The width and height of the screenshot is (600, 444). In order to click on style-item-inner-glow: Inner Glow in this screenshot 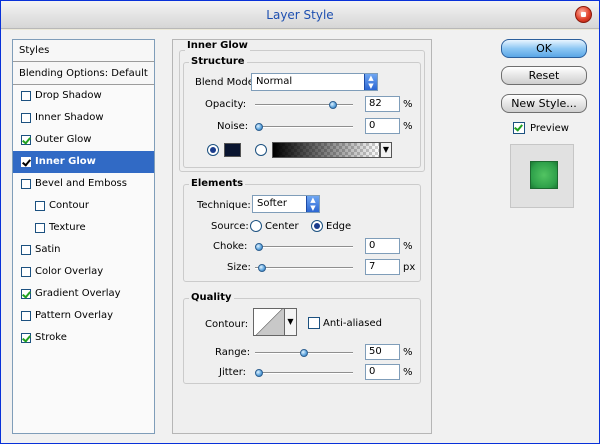, I will do `click(83, 162)`.